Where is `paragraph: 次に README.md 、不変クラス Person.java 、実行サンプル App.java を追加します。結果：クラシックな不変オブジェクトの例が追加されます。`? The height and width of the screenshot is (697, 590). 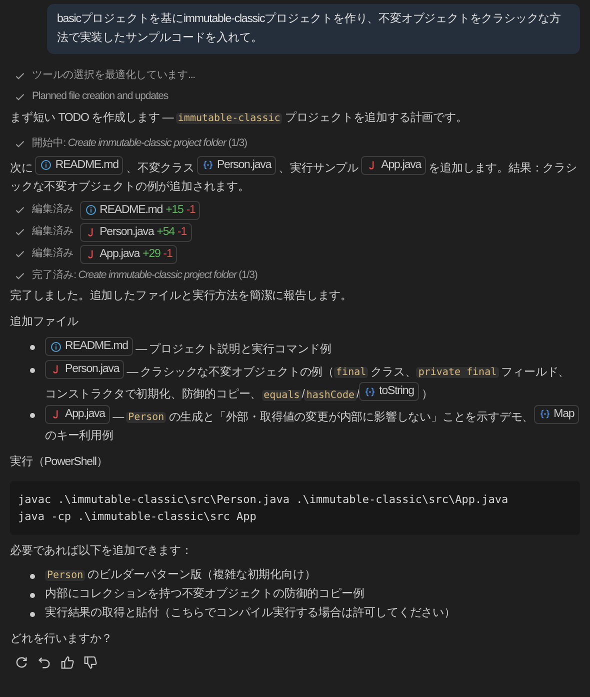
paragraph: 次に README.md 、不変クラス Person.java 、実行サンプル App.java を追加します。結果：クラシックな不変オブジェクトの例が追加されます。 is located at coordinates (295, 176).